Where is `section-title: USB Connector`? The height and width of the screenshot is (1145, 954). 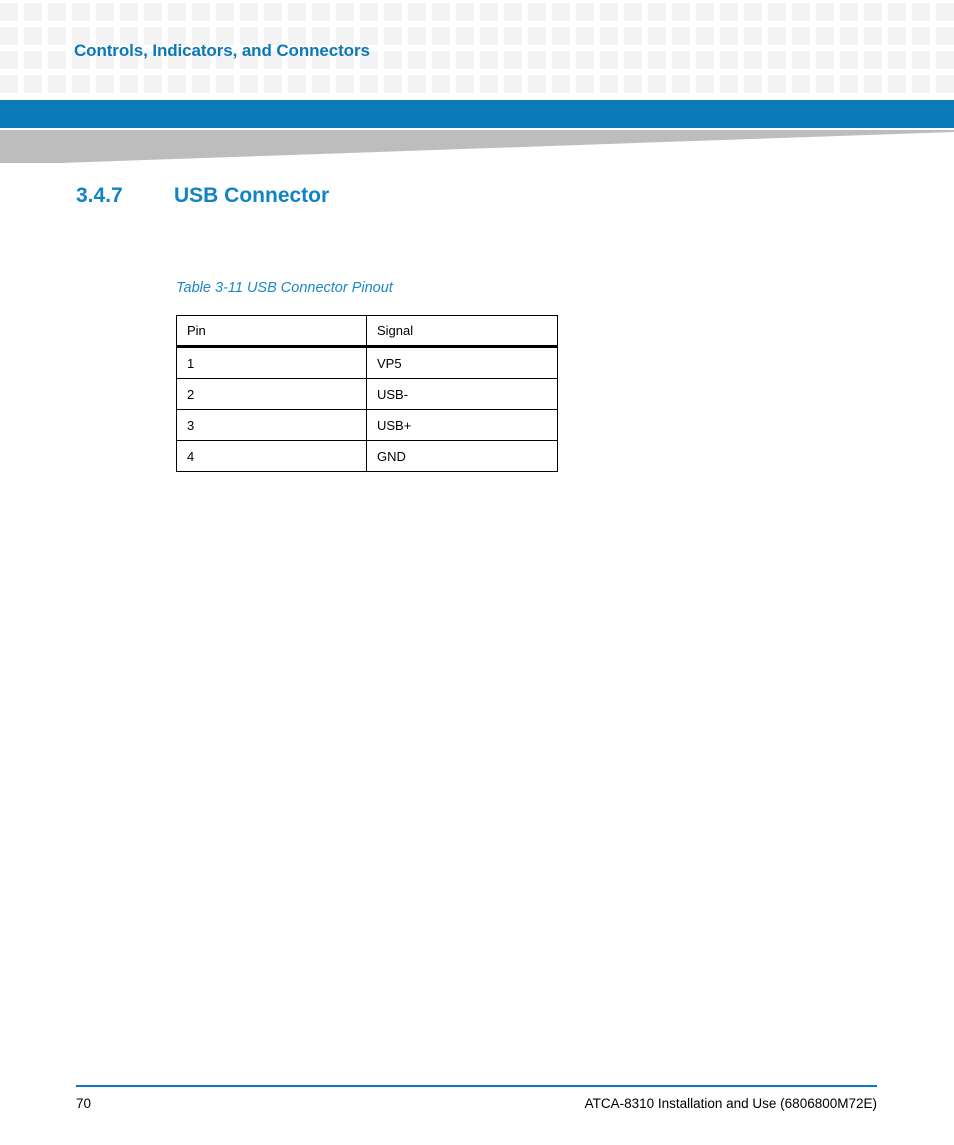 section-title: USB Connector is located at coordinates (252, 195).